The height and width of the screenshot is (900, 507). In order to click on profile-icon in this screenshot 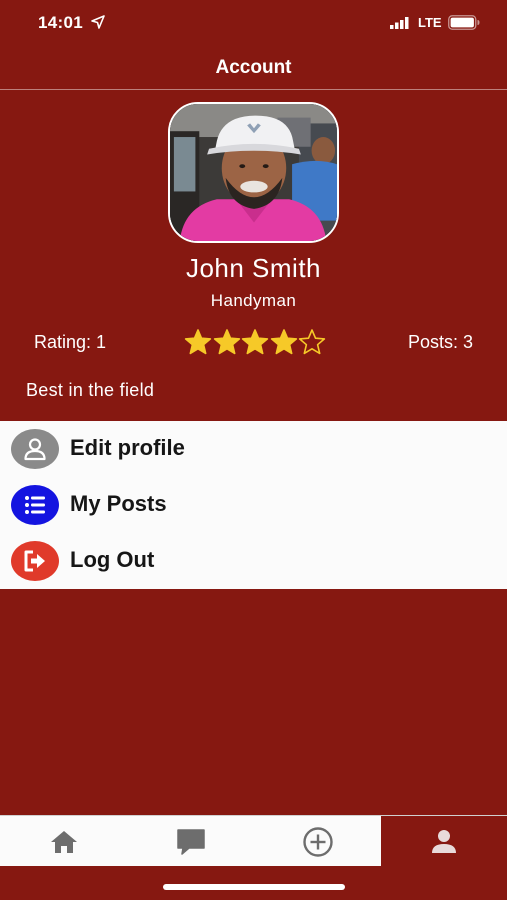, I will do `click(444, 841)`.